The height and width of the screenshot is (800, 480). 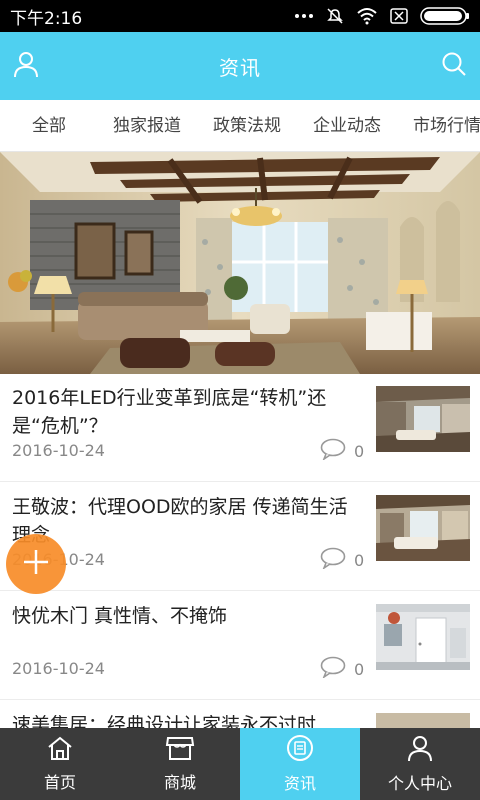 What do you see at coordinates (446, 125) in the screenshot?
I see `tab-market: 市场行情` at bounding box center [446, 125].